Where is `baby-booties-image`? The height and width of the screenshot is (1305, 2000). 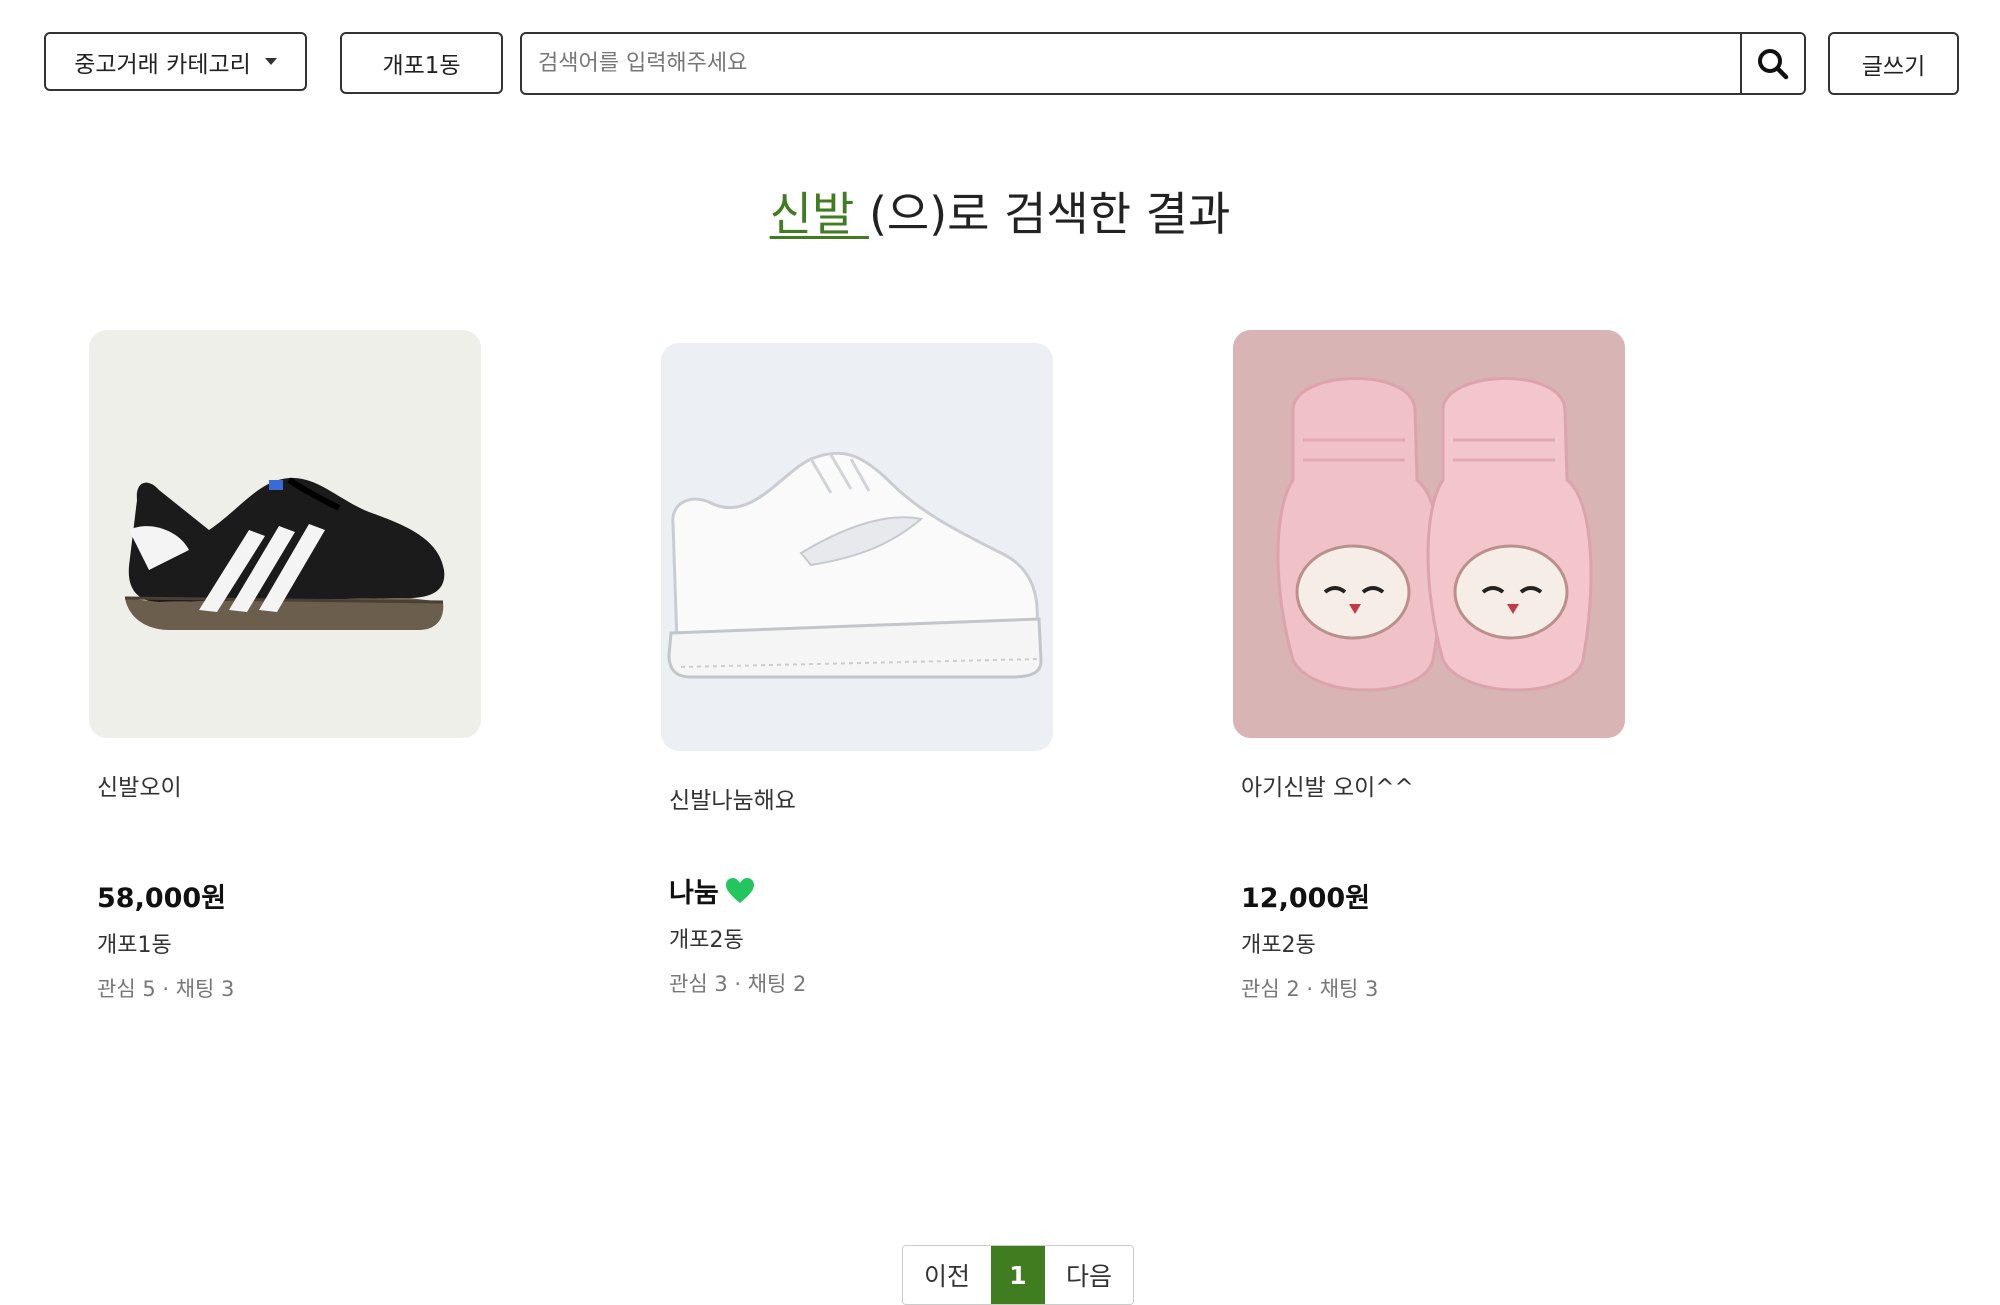
baby-booties-image is located at coordinates (1429, 534).